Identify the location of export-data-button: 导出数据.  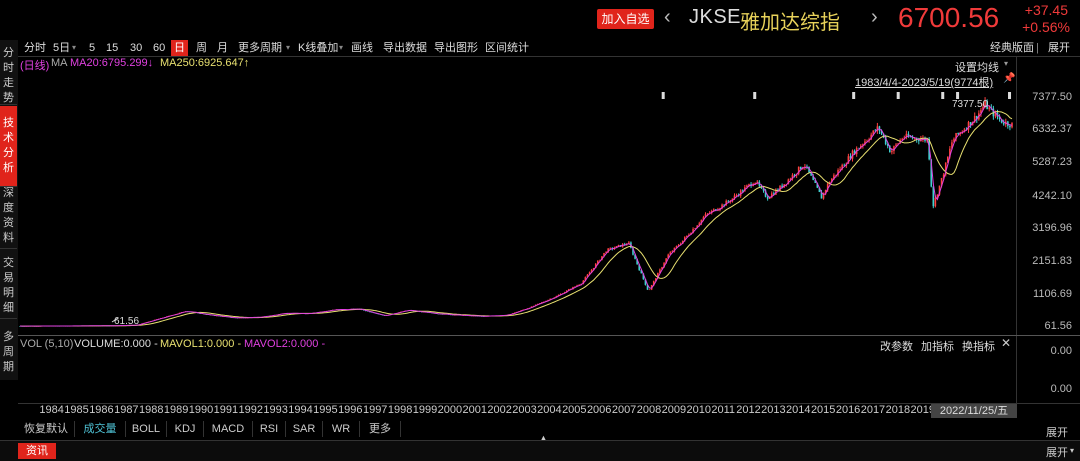
(405, 48).